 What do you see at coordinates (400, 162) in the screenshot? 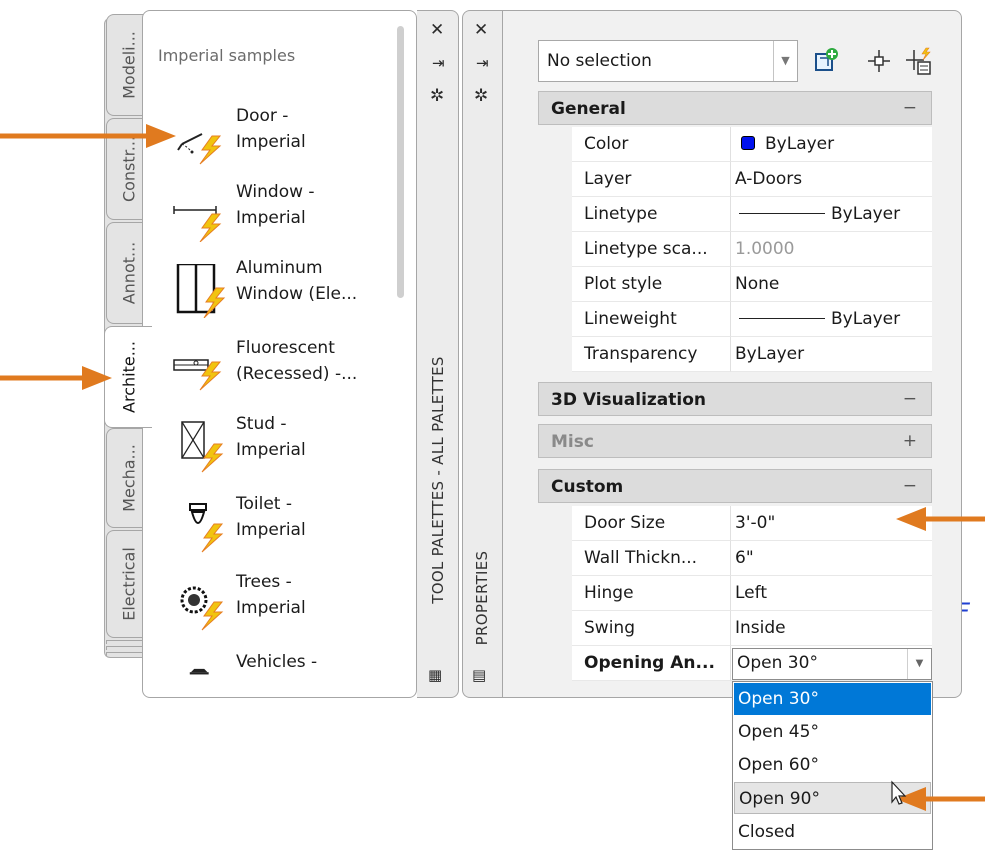
I see `palette-scrollbar` at bounding box center [400, 162].